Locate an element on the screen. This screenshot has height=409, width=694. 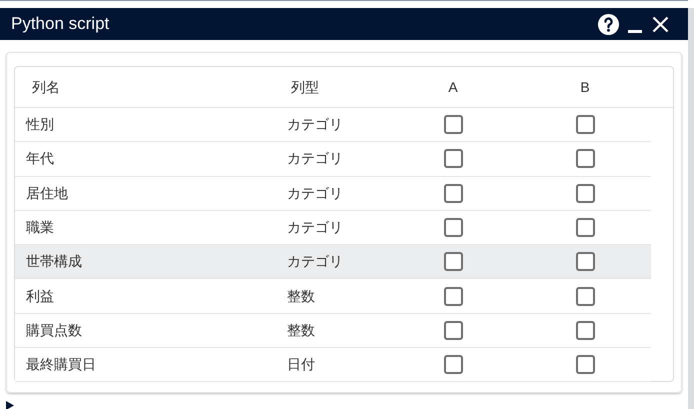
help-icon is located at coordinates (608, 24).